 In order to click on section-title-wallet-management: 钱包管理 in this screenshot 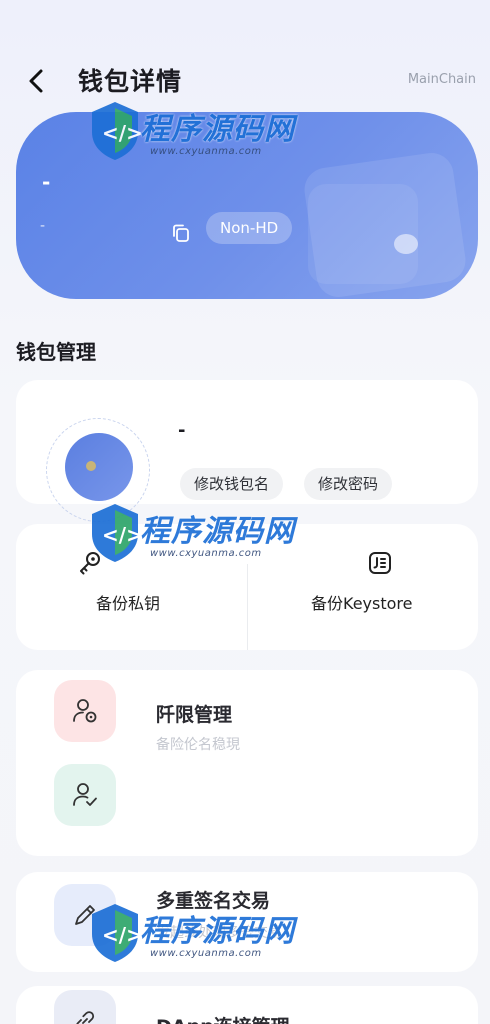, I will do `click(56, 352)`.